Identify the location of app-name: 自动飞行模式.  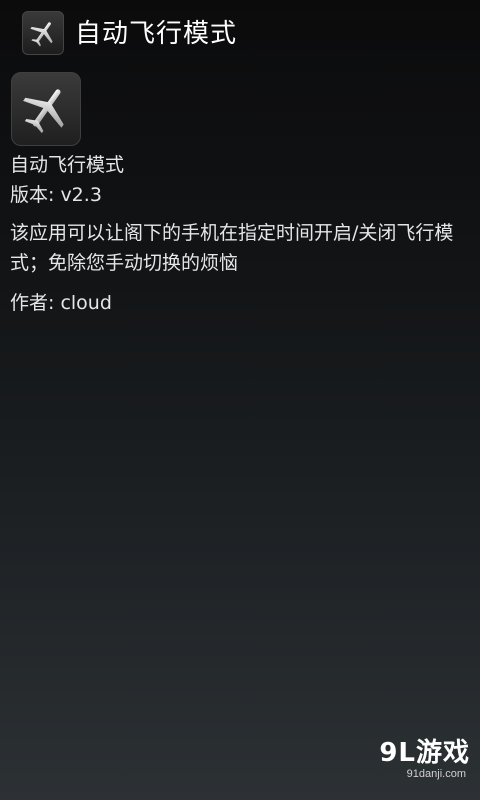
(67, 165).